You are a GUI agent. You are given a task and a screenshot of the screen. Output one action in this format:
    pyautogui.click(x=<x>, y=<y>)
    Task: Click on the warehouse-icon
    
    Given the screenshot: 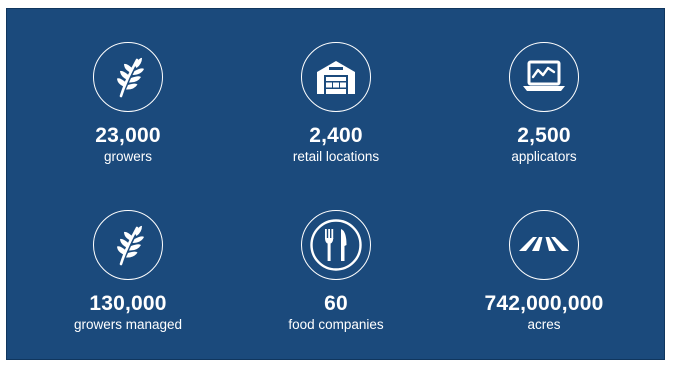 What is the action you would take?
    pyautogui.click(x=336, y=77)
    